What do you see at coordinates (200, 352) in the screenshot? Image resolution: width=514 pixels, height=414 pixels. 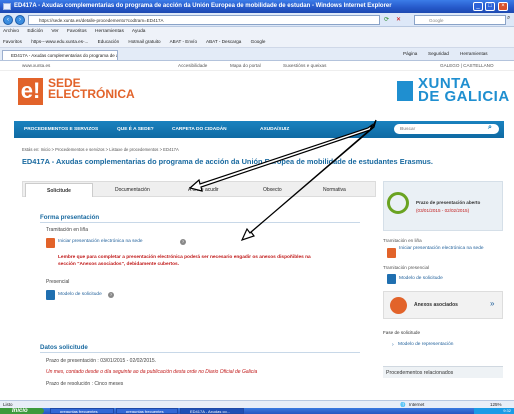 I see `divider` at bounding box center [200, 352].